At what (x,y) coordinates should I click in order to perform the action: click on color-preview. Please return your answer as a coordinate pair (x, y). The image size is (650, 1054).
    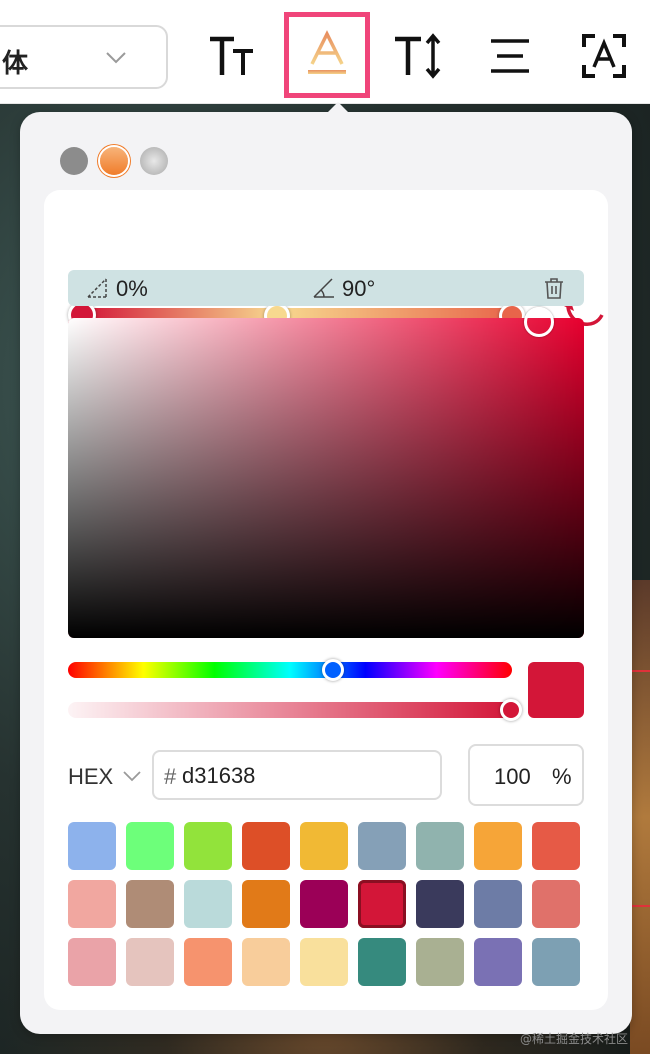
    Looking at the image, I should click on (556, 690).